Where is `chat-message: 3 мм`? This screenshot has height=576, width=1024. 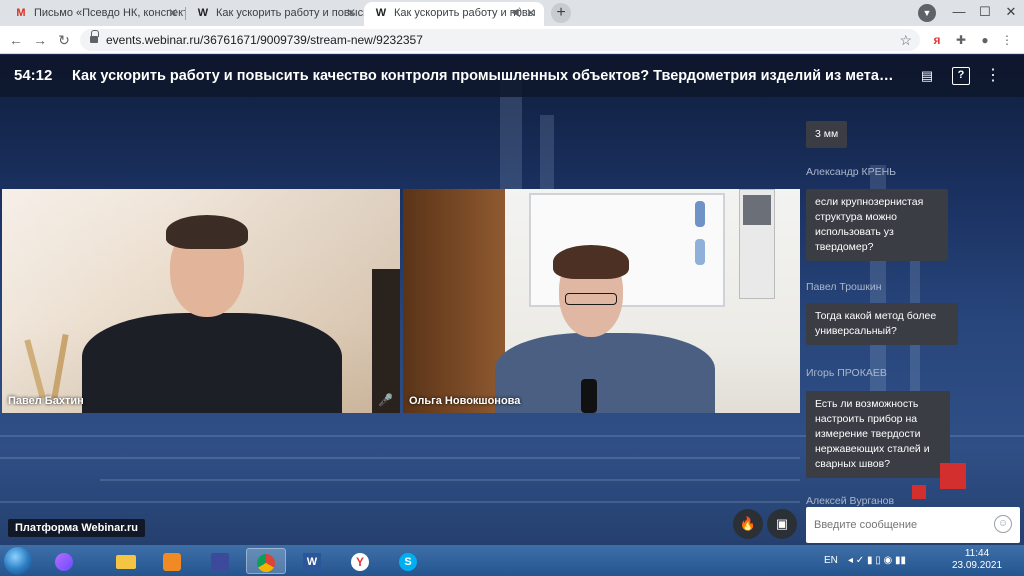
chat-message: 3 мм is located at coordinates (827, 134).